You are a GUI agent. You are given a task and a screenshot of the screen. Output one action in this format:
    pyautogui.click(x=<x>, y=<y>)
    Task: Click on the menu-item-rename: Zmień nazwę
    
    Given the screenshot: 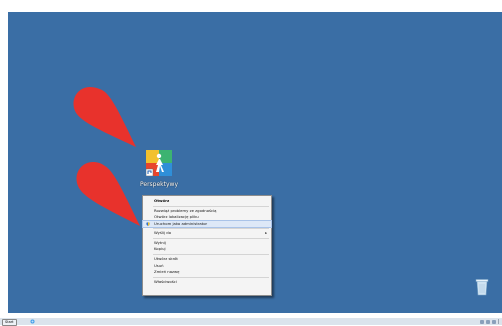 What is the action you would take?
    pyautogui.click(x=207, y=272)
    